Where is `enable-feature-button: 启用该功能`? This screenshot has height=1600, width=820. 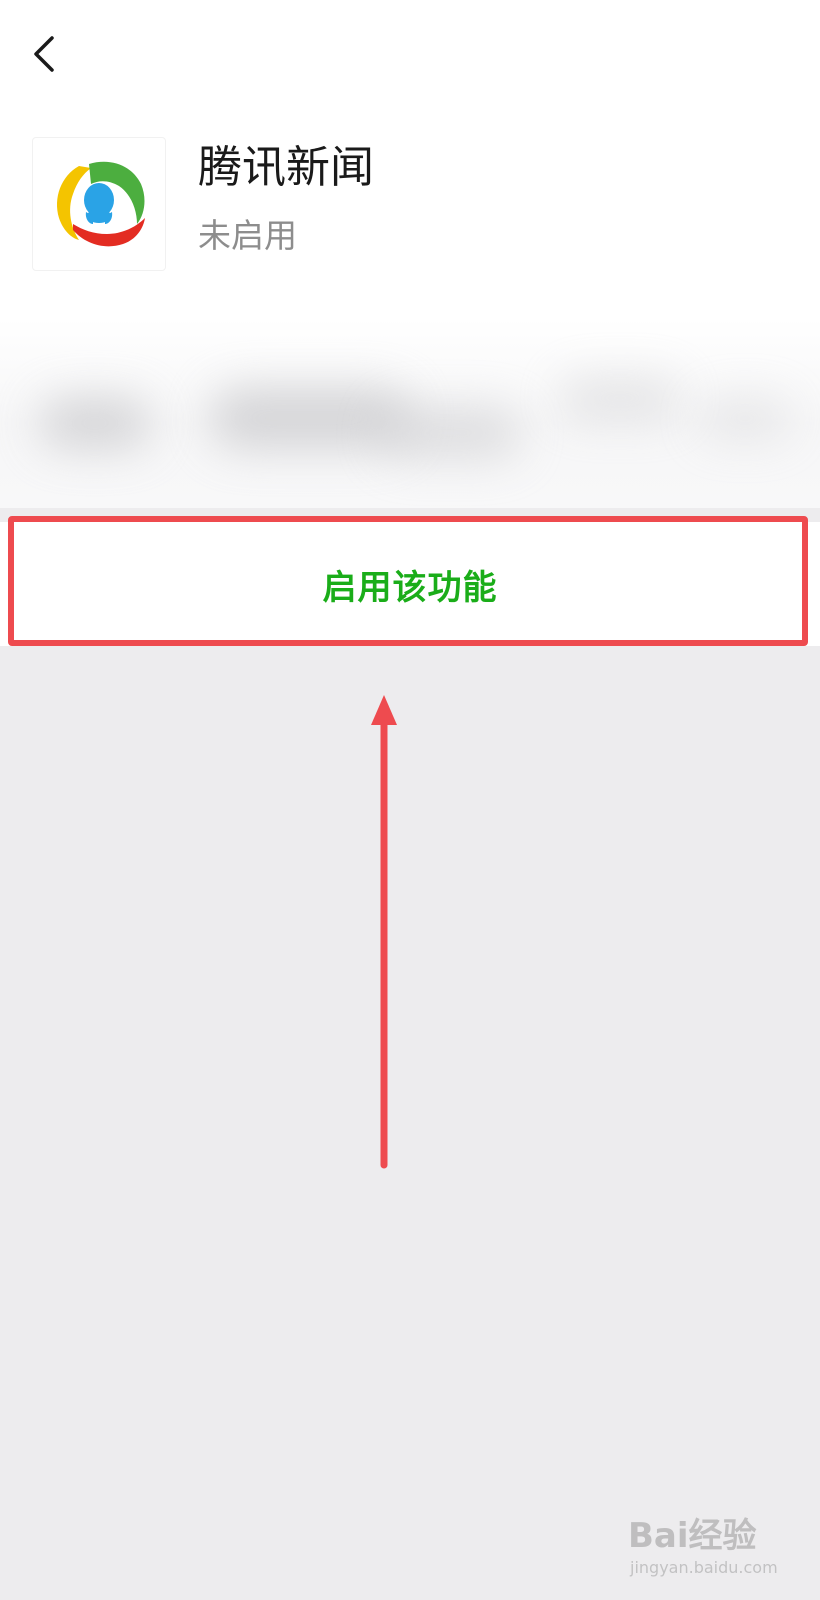
enable-feature-button: 启用该功能 is located at coordinates (410, 584).